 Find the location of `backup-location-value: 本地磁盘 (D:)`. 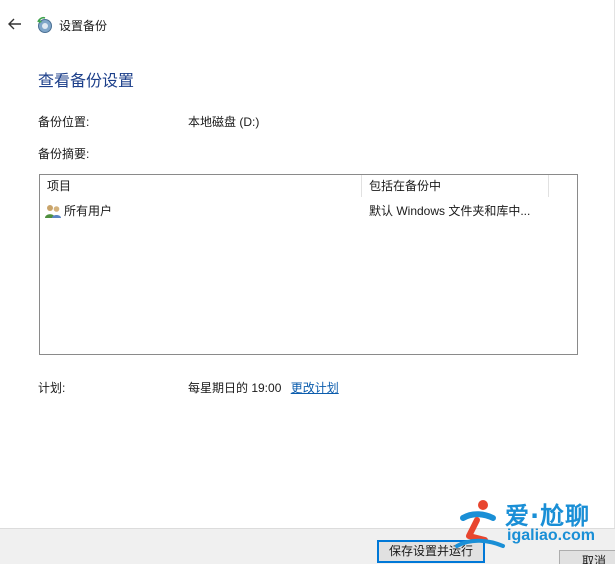

backup-location-value: 本地磁盘 (D:) is located at coordinates (224, 122).